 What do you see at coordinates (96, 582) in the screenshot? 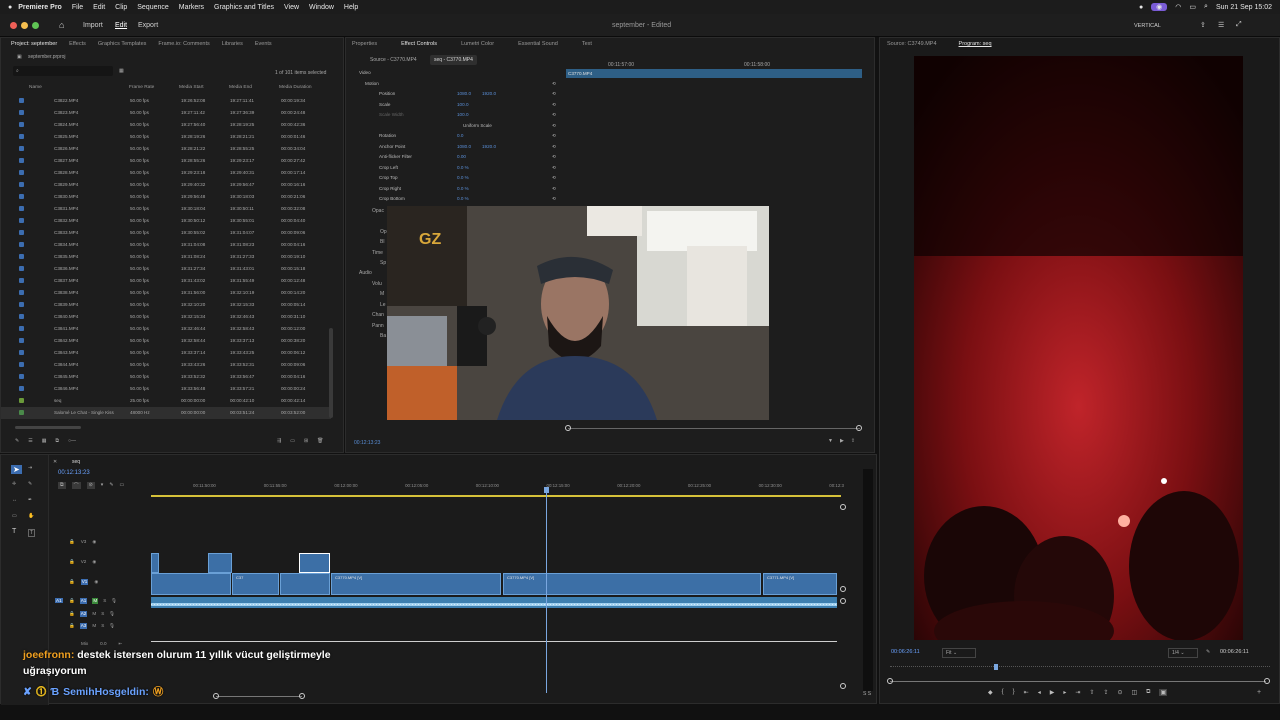
I see `eye-icon: ◉` at bounding box center [96, 582].